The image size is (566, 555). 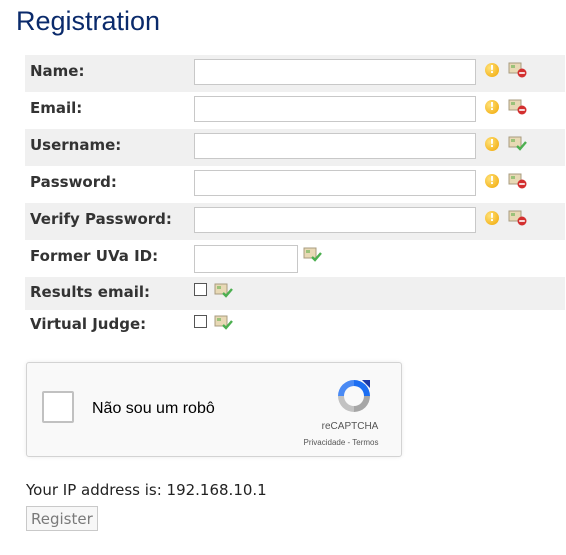 I want to click on email-row: Email: !, so click(x=295, y=110).